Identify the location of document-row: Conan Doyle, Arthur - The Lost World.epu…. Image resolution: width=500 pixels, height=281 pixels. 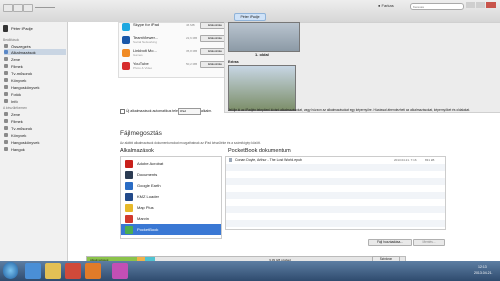
(335, 160).